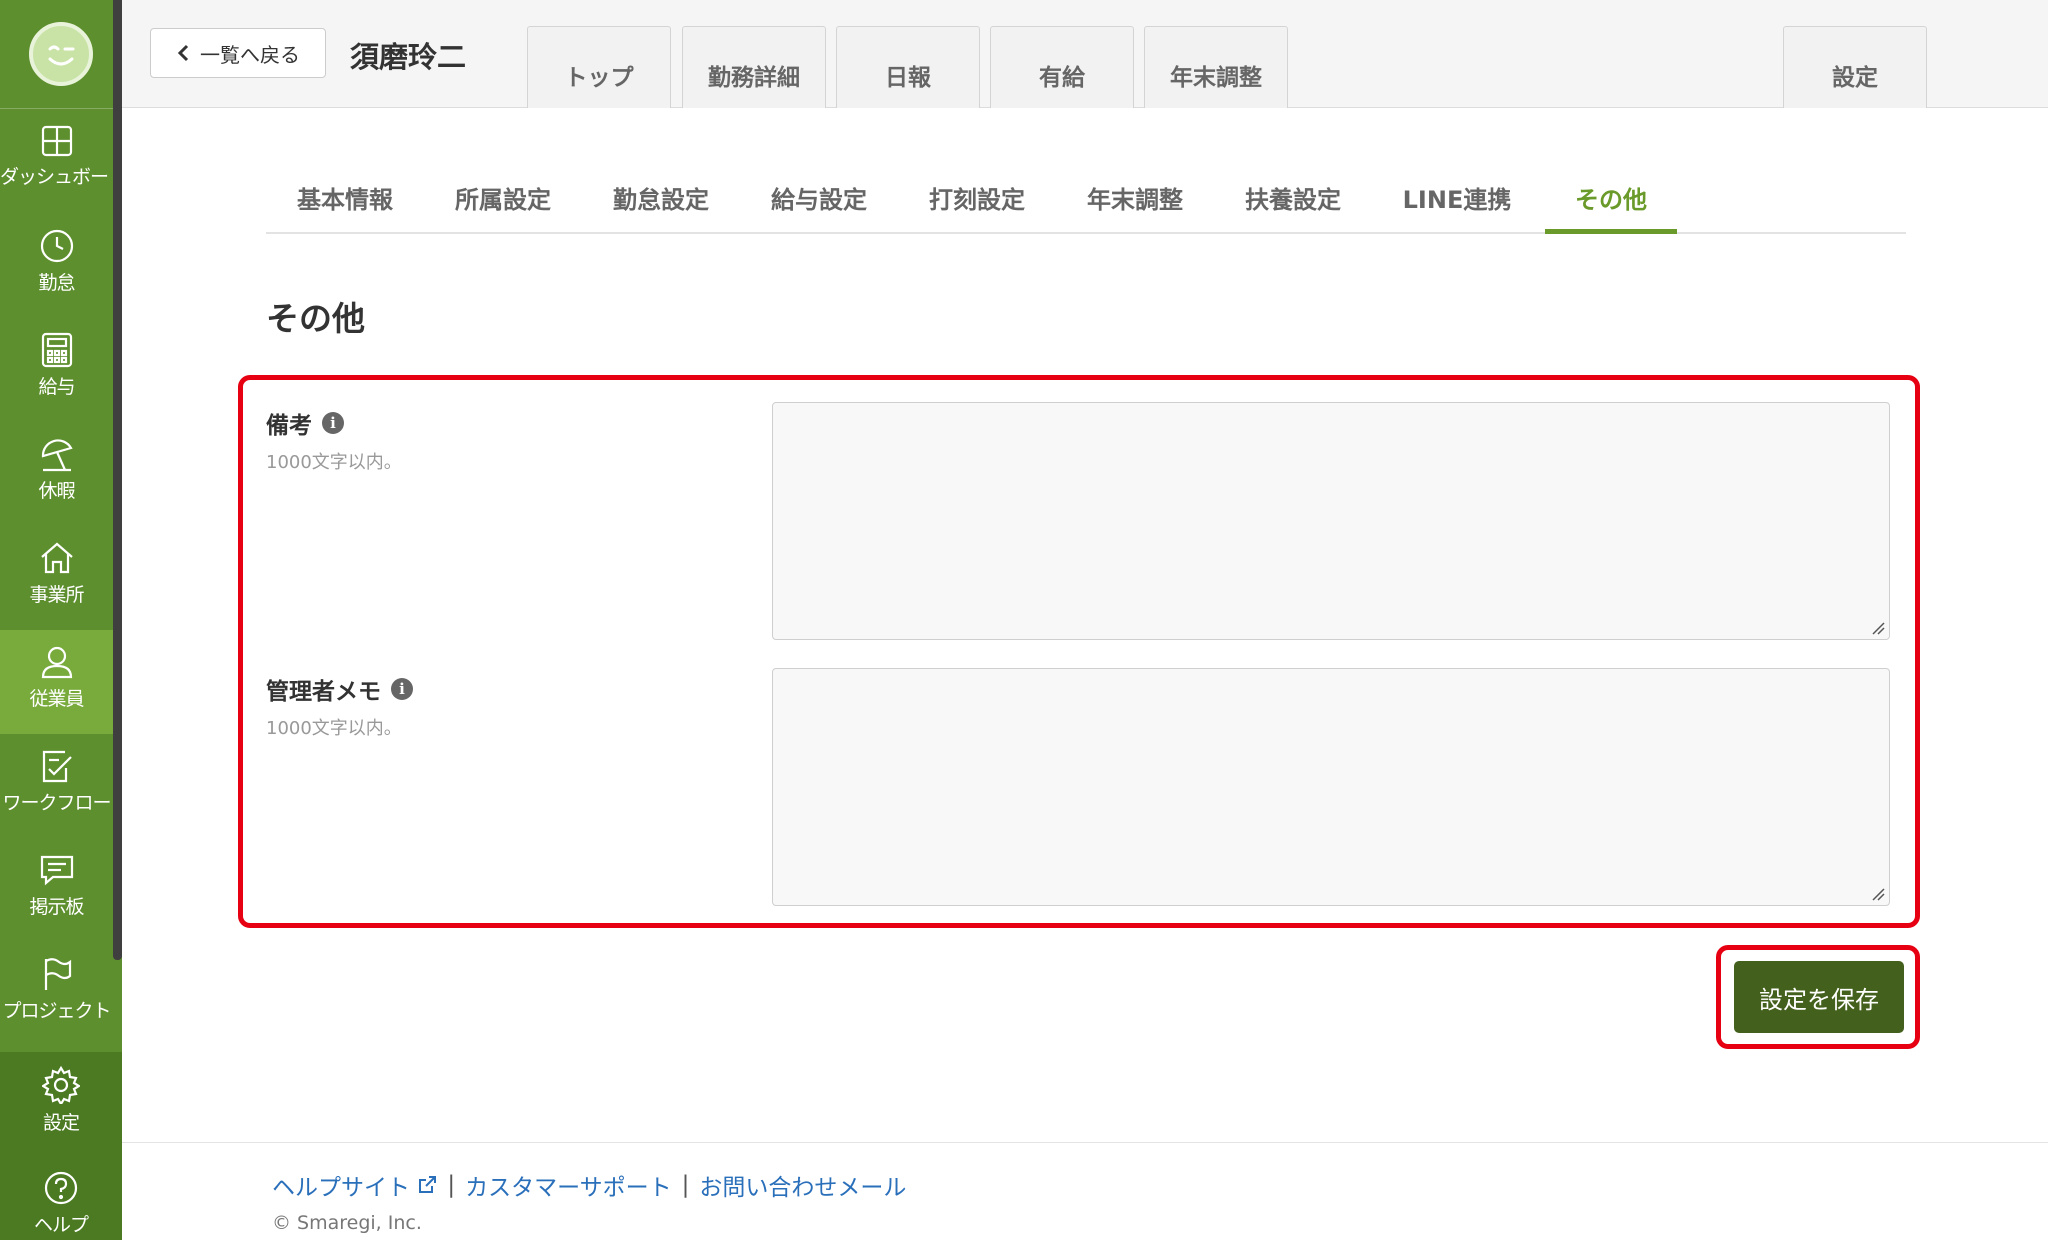 The height and width of the screenshot is (1260, 2048). Describe the element at coordinates (334, 462) in the screenshot. I see `remarks-hint: 1000文字以内。` at that location.